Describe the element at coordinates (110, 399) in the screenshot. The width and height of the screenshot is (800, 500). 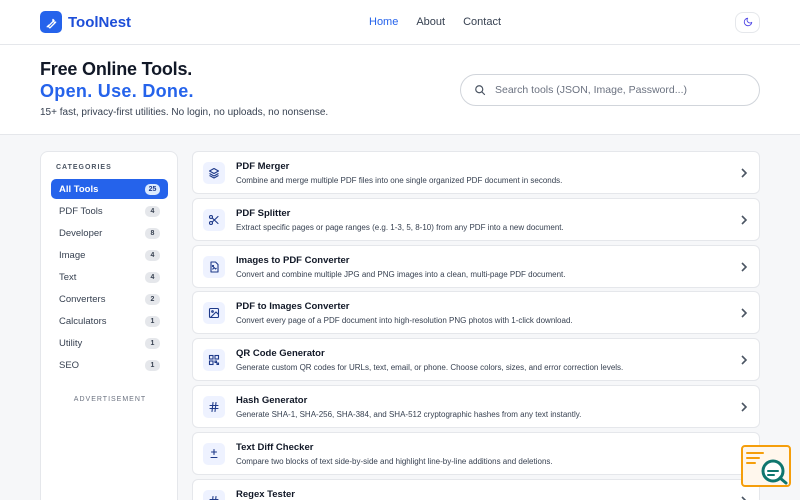
I see `advertisement-label: ADVERTISEMENT` at that location.